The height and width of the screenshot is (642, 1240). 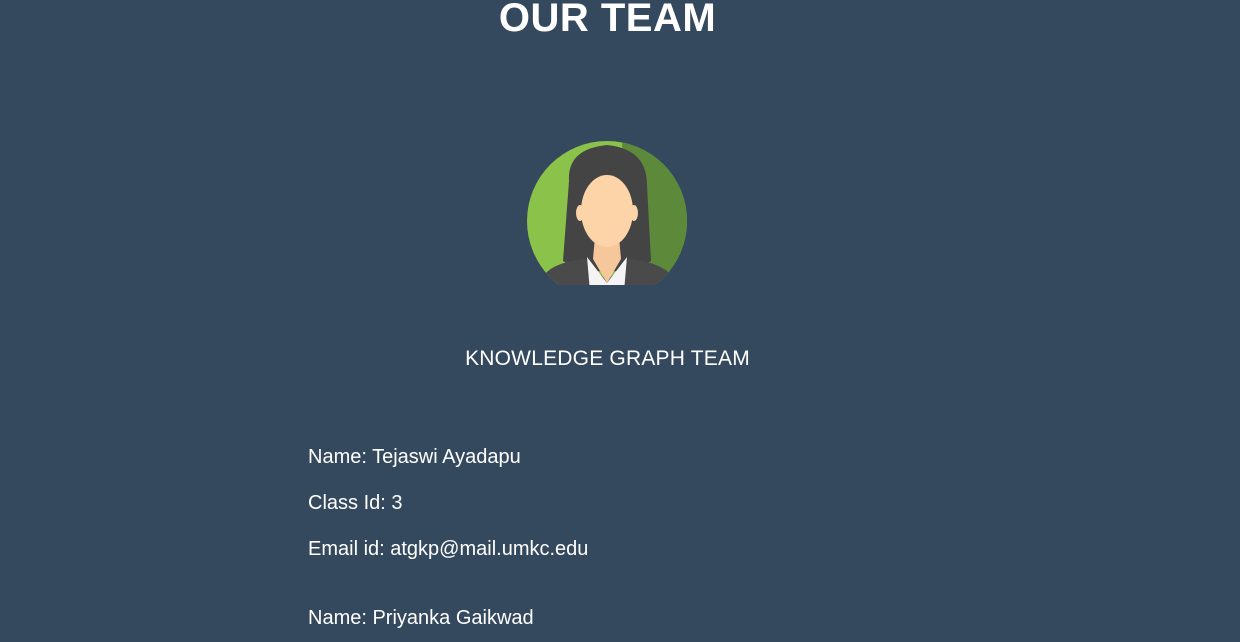 What do you see at coordinates (607, 358) in the screenshot?
I see `team-name: KNOWLEDGE GRAPH TEAM` at bounding box center [607, 358].